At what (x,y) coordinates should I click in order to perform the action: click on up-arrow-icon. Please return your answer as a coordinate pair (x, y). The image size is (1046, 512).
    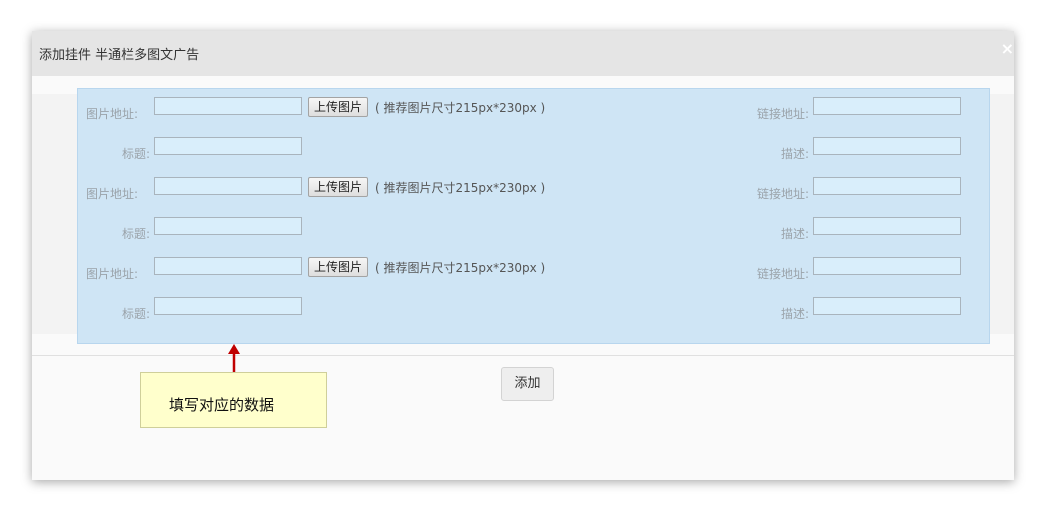
    Looking at the image, I should click on (234, 358).